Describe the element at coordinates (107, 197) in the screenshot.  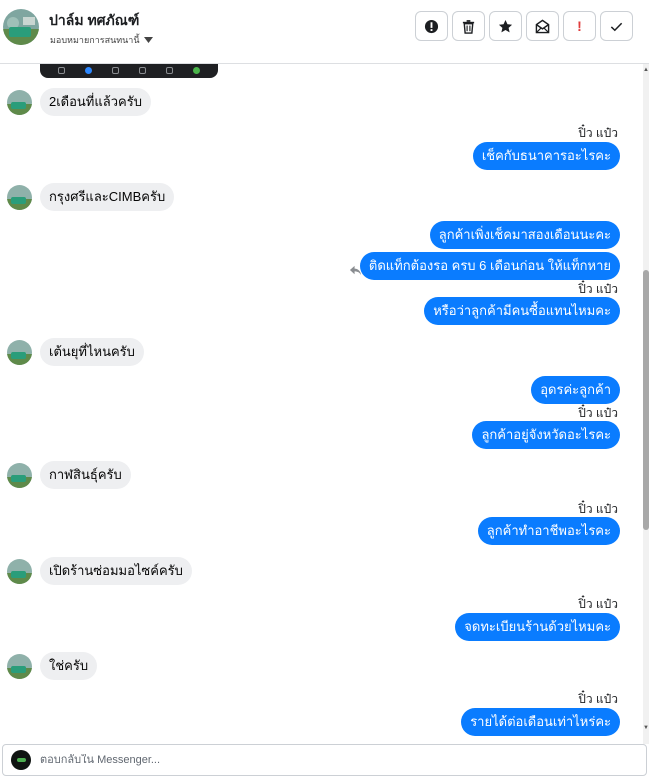
I see `incoming-bubble: กรุงศรีและCIMBครับ` at that location.